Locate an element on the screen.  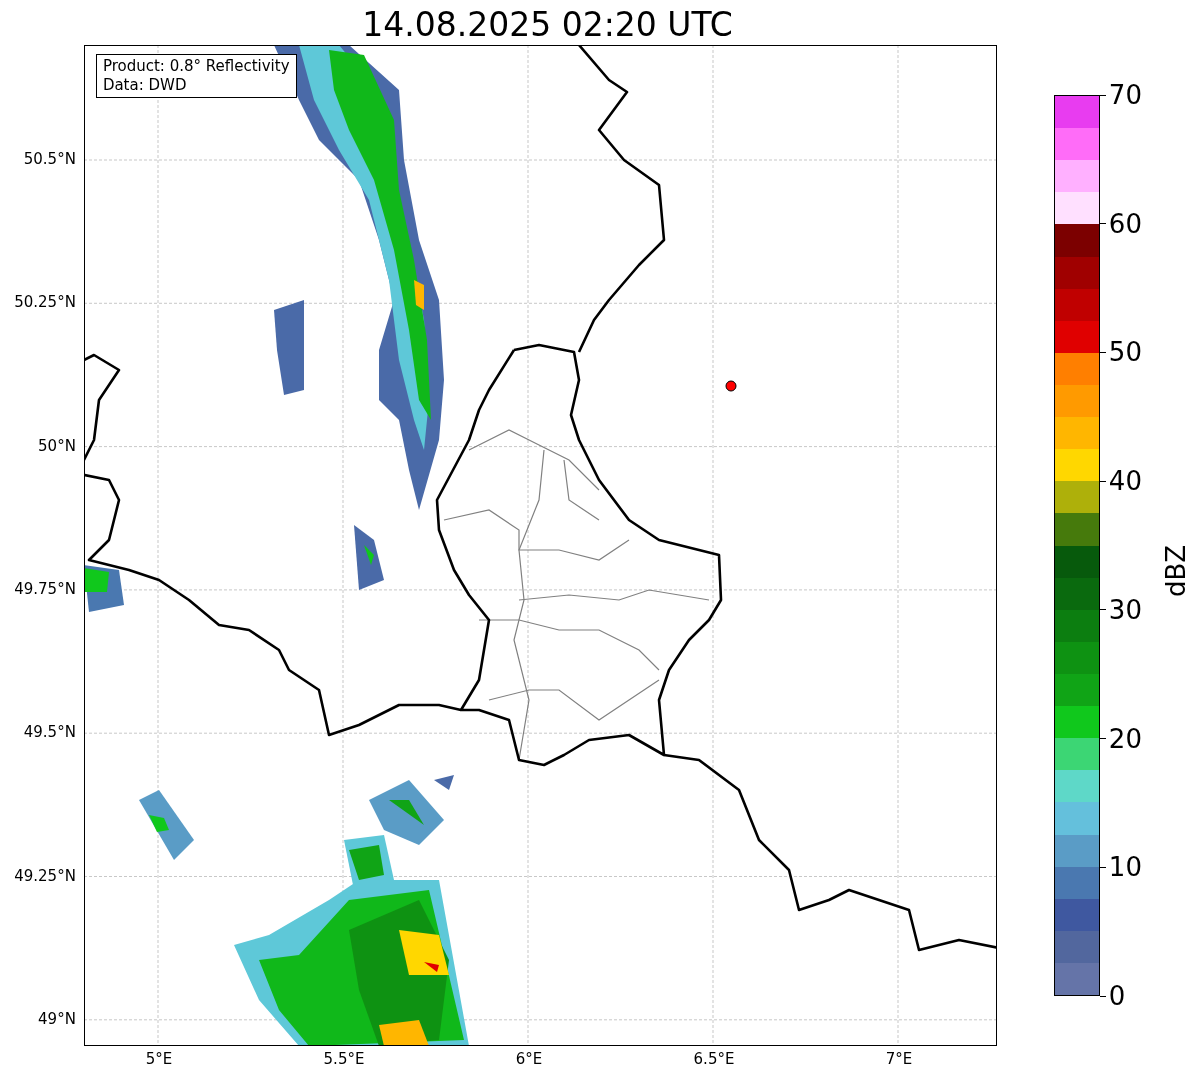
colorbar-axis-label: dBZ is located at coordinates (1175, 570).